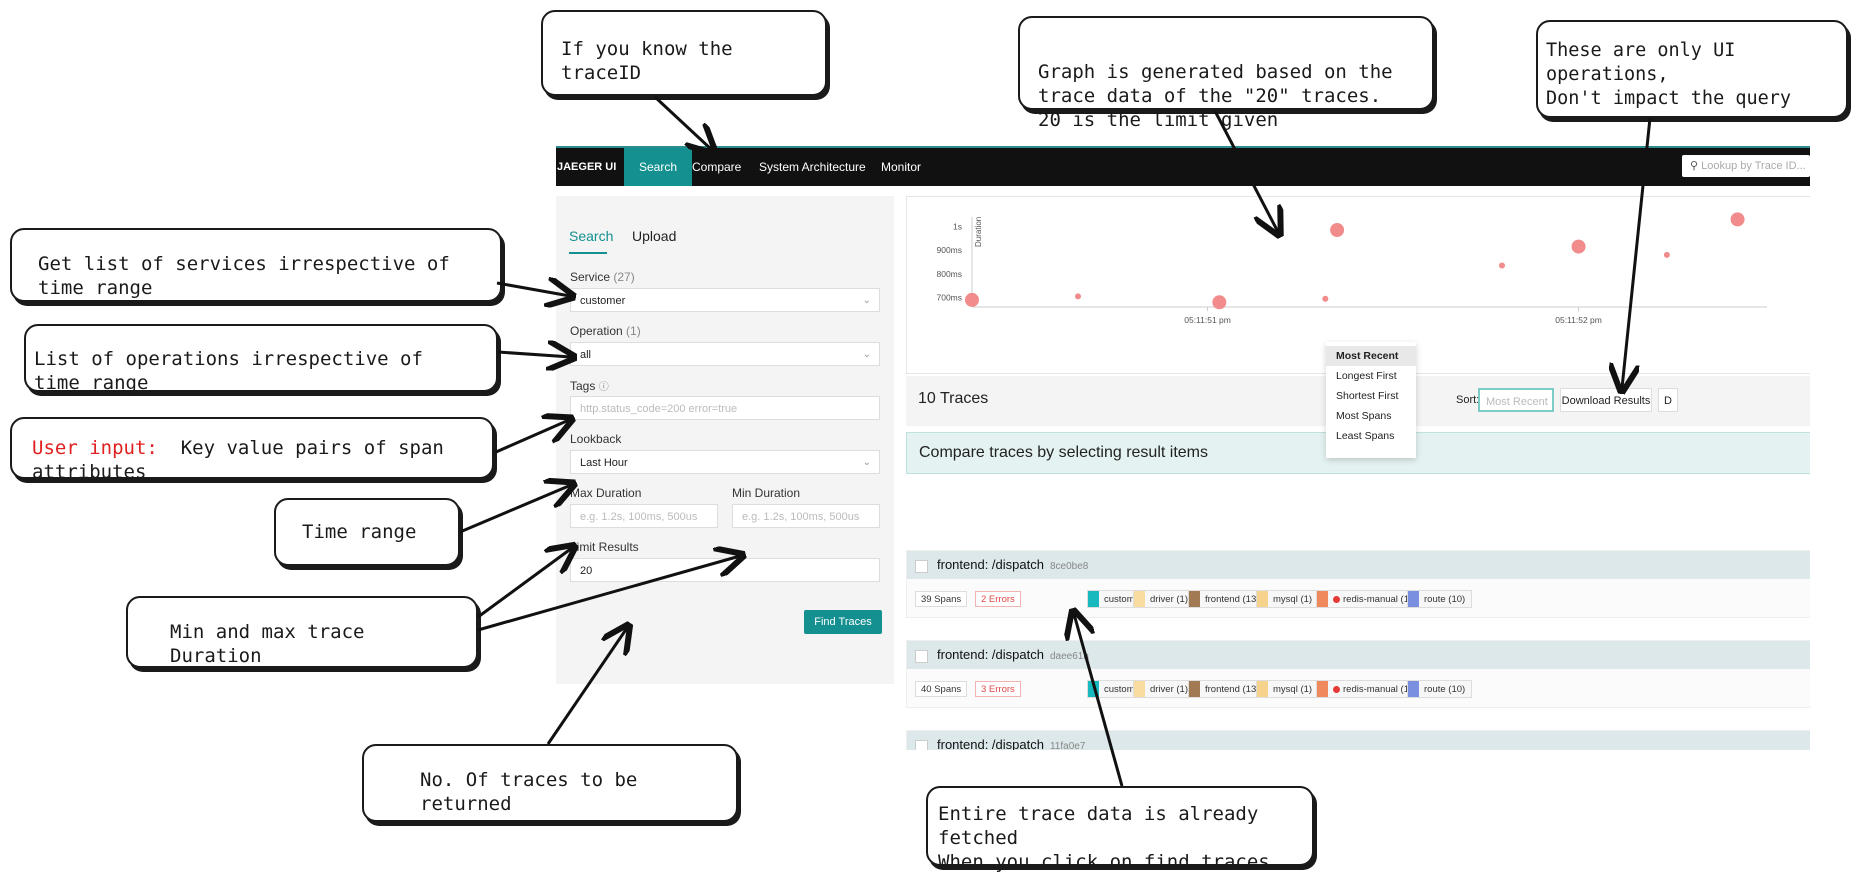  What do you see at coordinates (941, 689) in the screenshot?
I see `span-count-badge: 40 Spans` at bounding box center [941, 689].